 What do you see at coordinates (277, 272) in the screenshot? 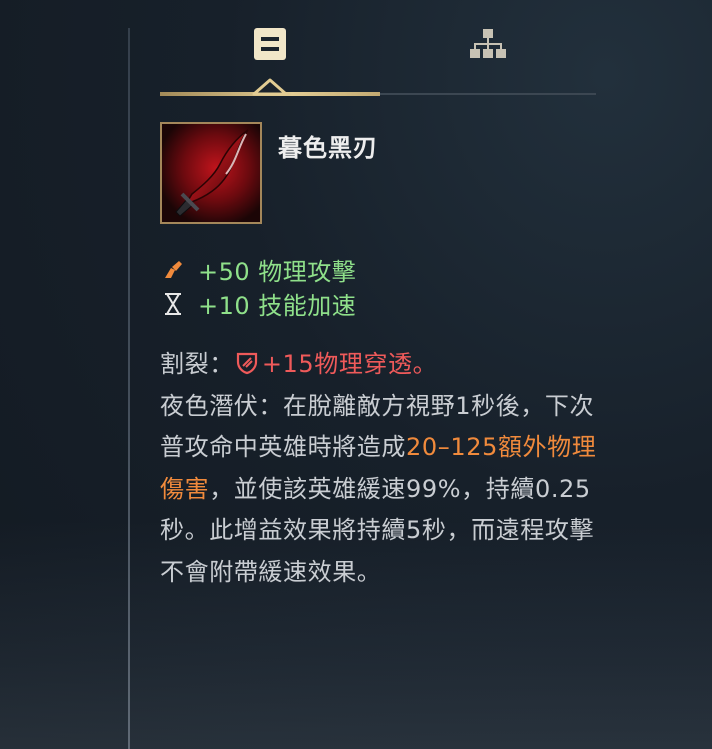
I see `stat-label: +50 物理攻擊` at bounding box center [277, 272].